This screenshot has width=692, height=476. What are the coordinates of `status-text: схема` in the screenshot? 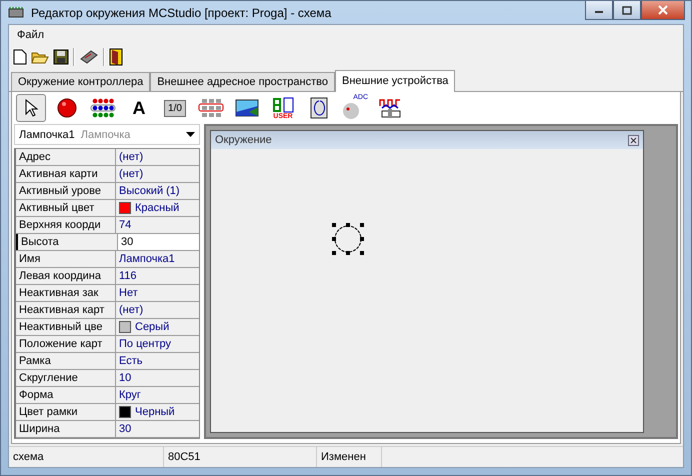 It's located at (86, 457).